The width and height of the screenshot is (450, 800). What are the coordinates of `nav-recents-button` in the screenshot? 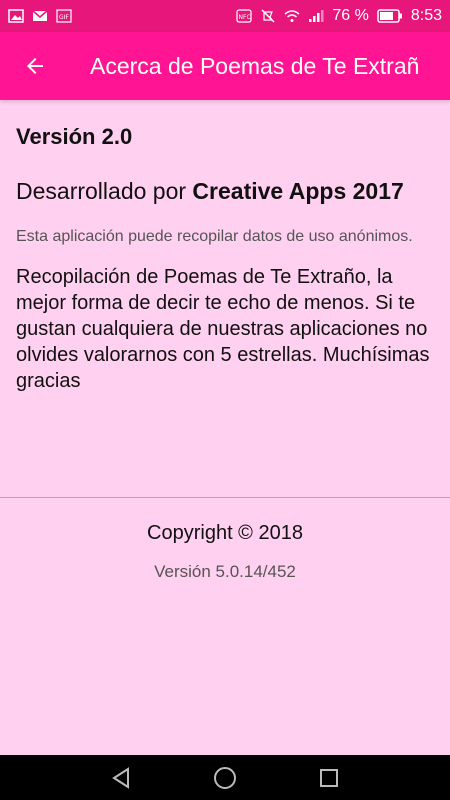 It's located at (329, 778).